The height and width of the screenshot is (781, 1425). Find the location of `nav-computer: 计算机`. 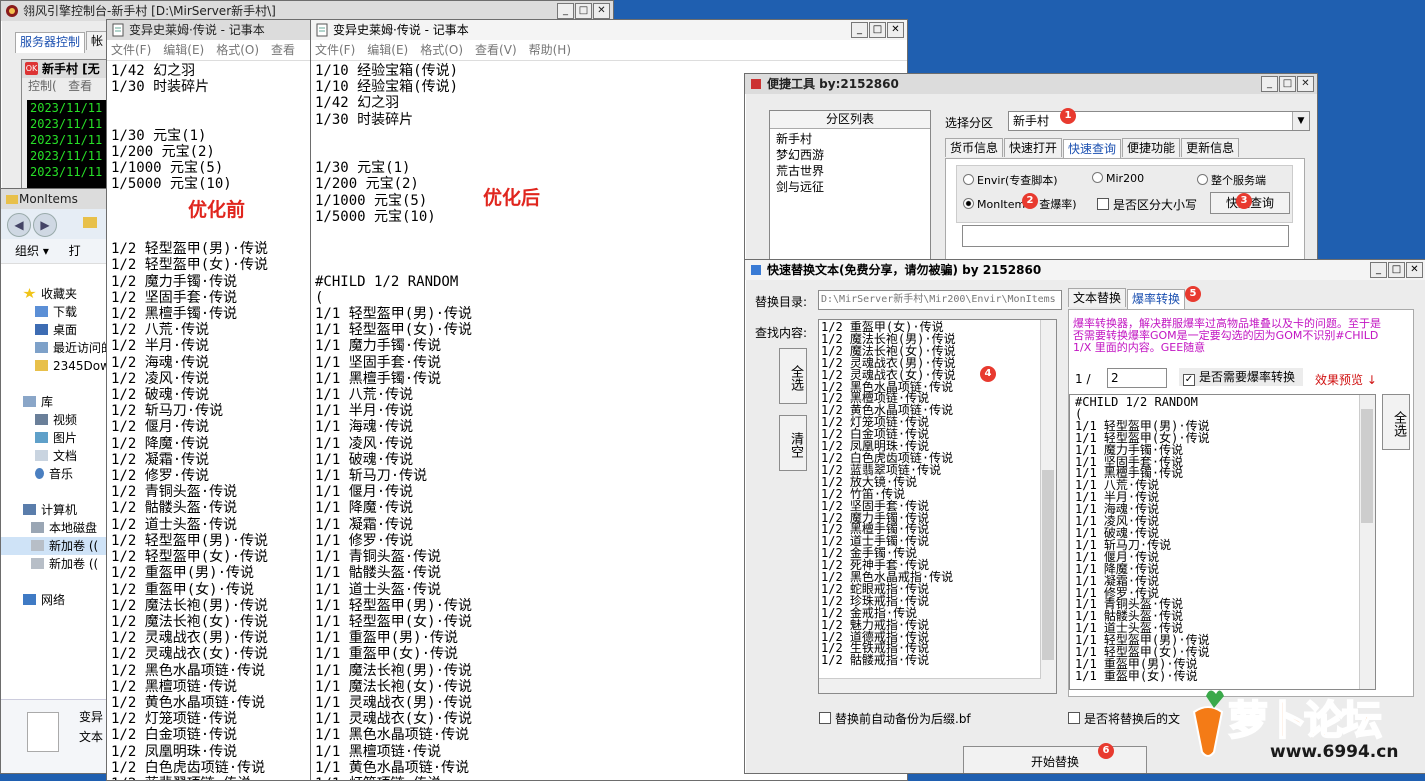

nav-computer: 计算机 is located at coordinates (50, 510).